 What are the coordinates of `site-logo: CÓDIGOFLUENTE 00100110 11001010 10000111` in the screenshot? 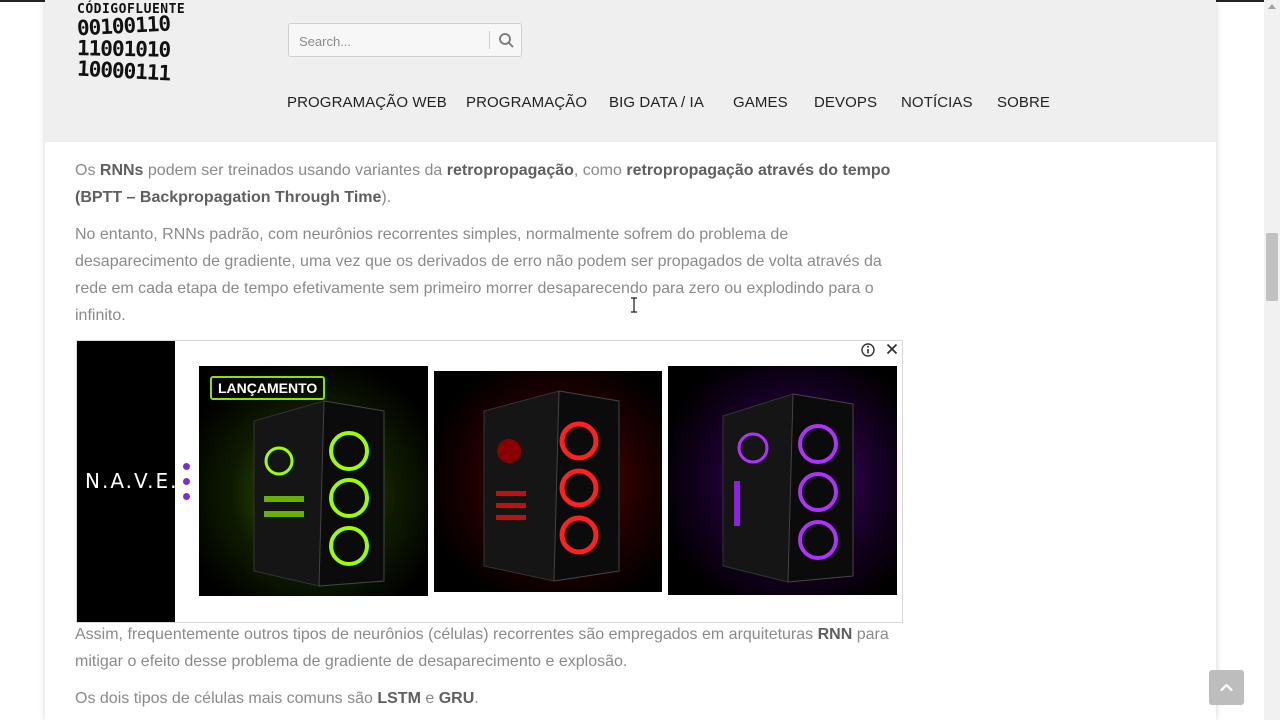 It's located at (165, 45).